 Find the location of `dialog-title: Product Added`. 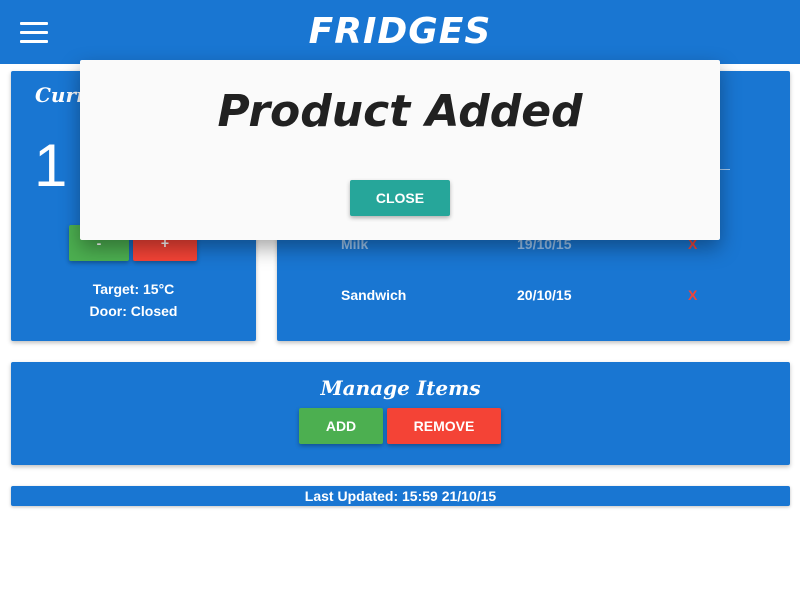

dialog-title: Product Added is located at coordinates (400, 111).